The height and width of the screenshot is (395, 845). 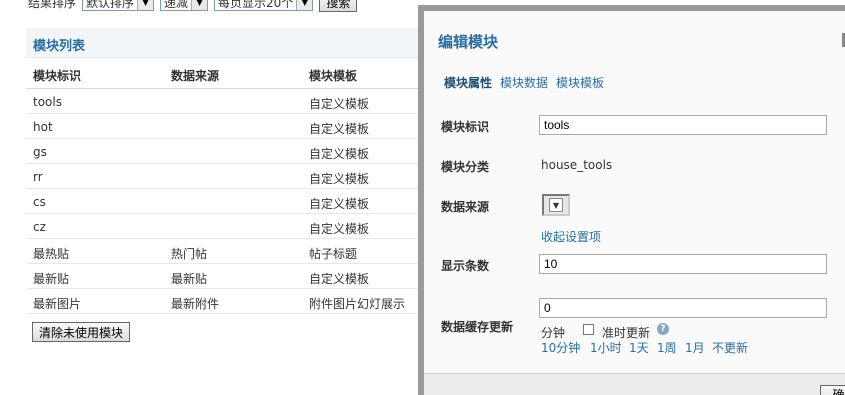 I want to click on module-source: 最新贴, so click(x=189, y=279).